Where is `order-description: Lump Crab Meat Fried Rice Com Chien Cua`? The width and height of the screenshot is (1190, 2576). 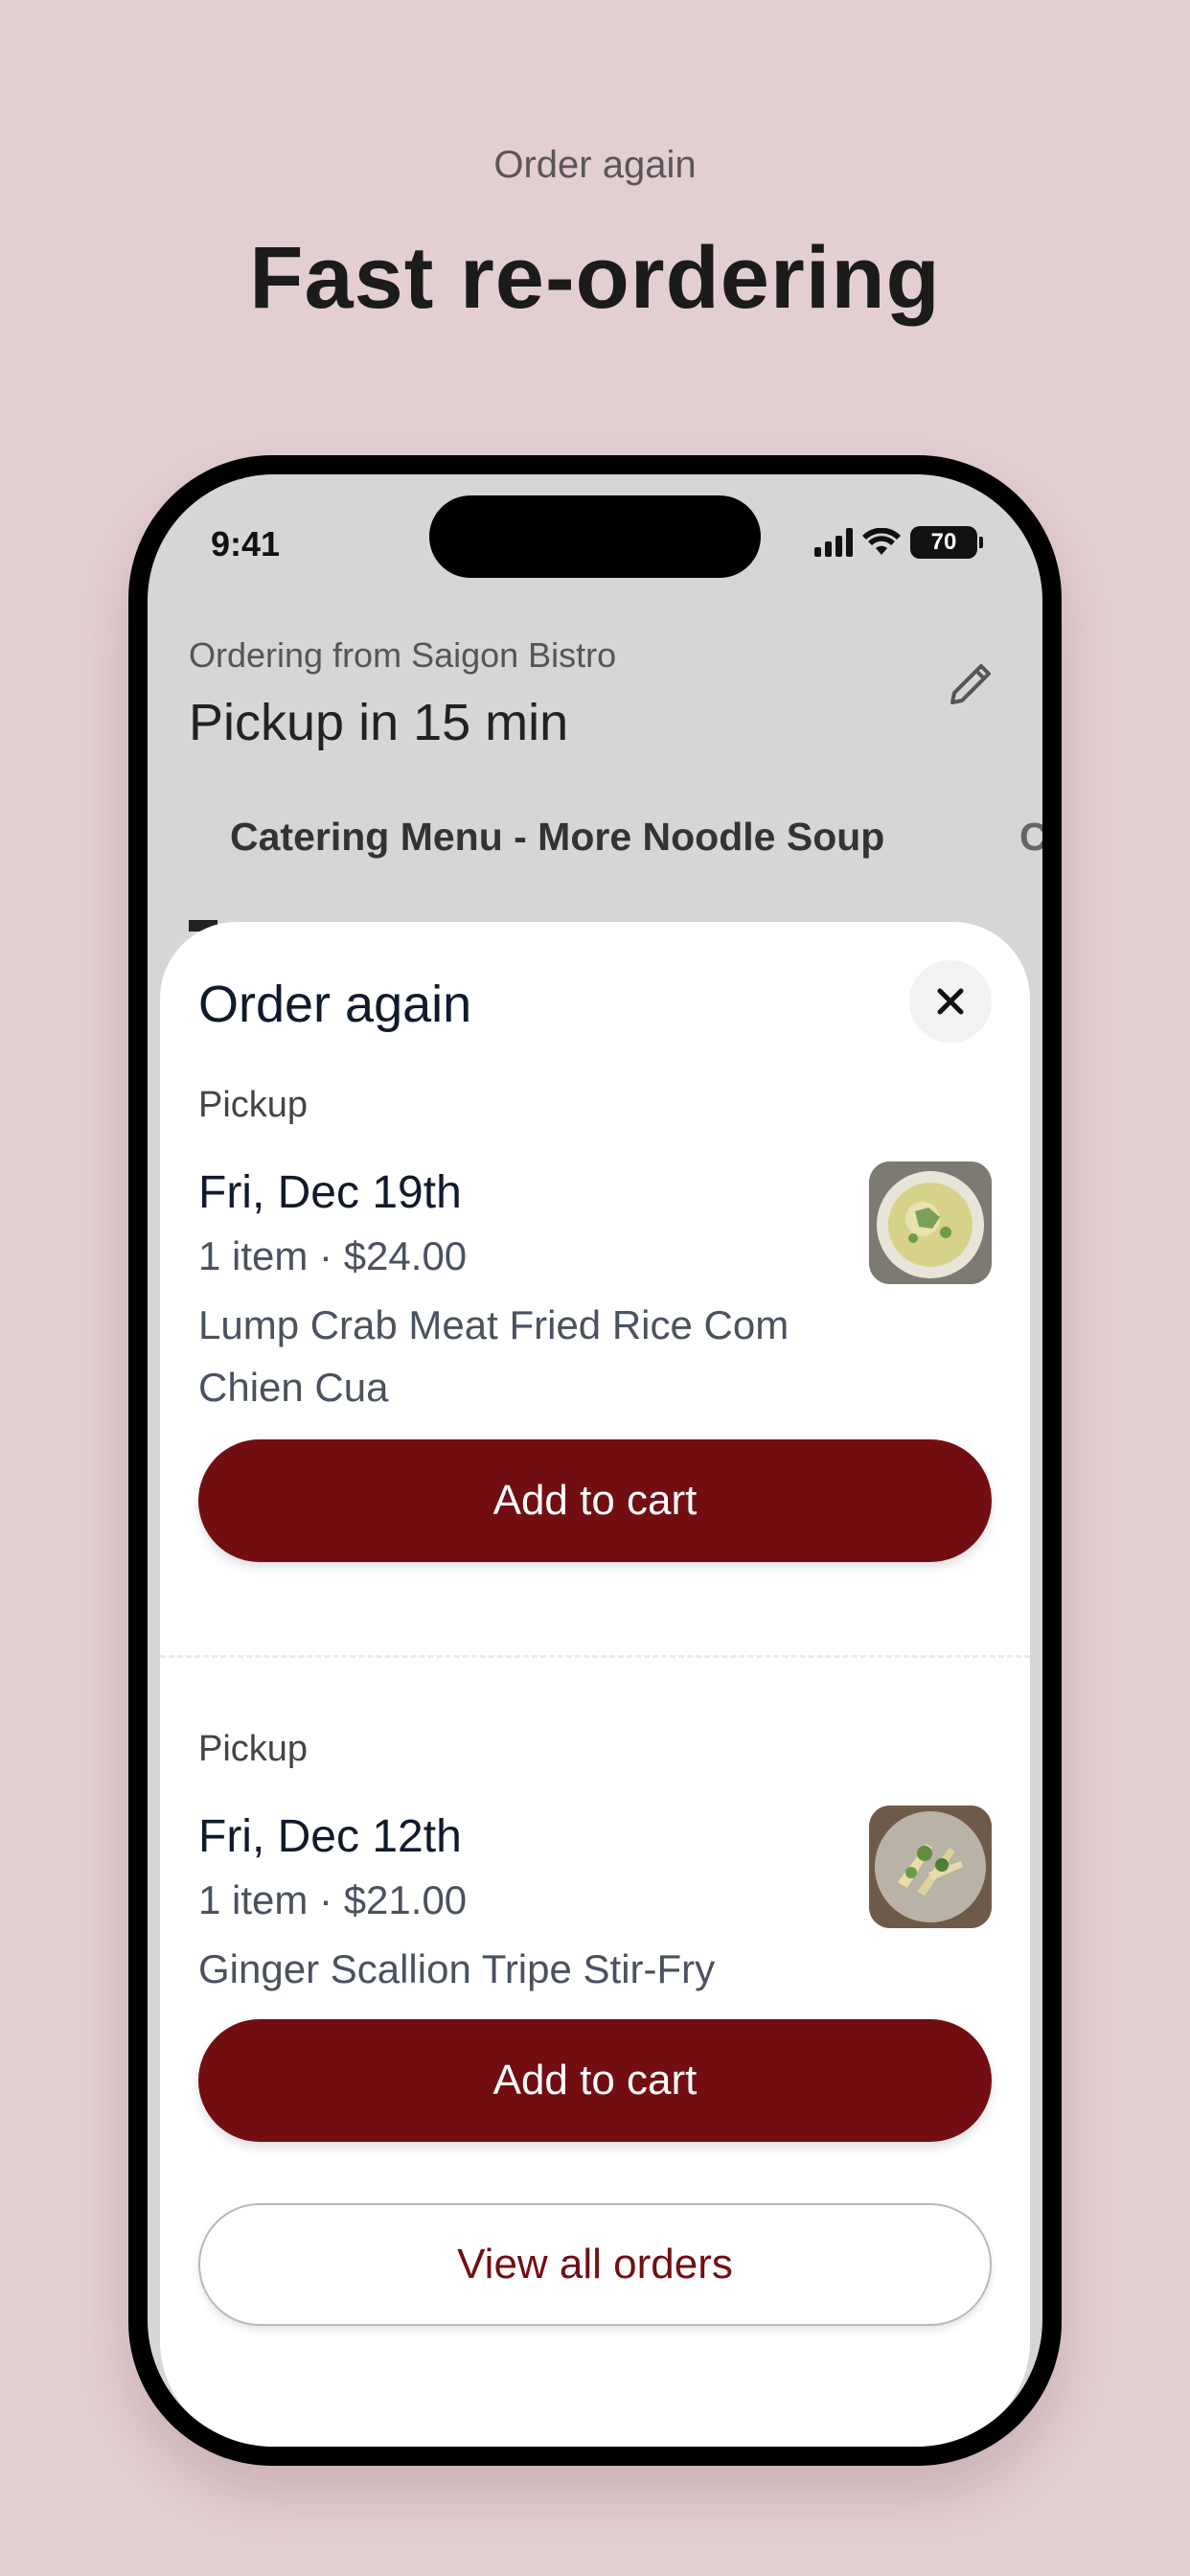
order-description: Lump Crab Meat Fried Rice Com Chien Cua is located at coordinates (494, 1356).